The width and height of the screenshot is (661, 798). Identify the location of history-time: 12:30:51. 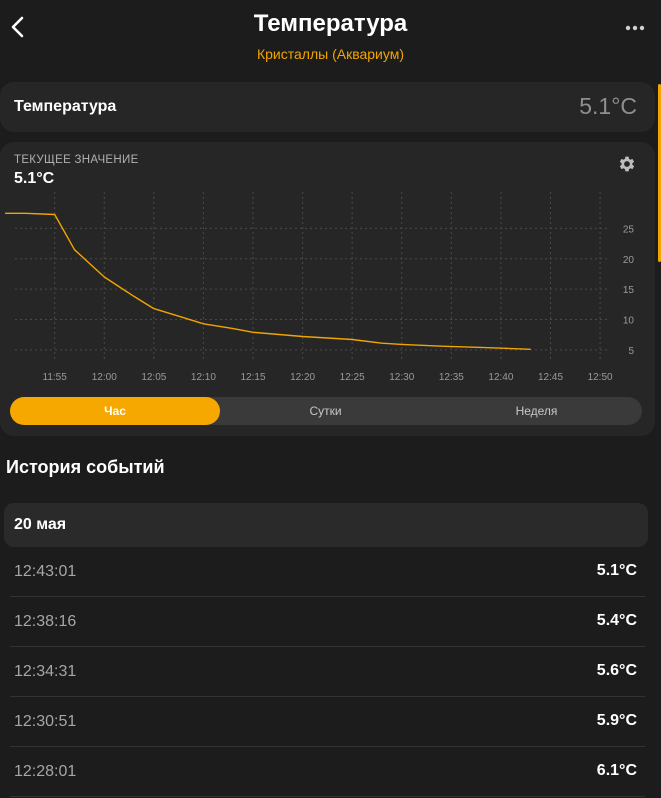
(45, 721).